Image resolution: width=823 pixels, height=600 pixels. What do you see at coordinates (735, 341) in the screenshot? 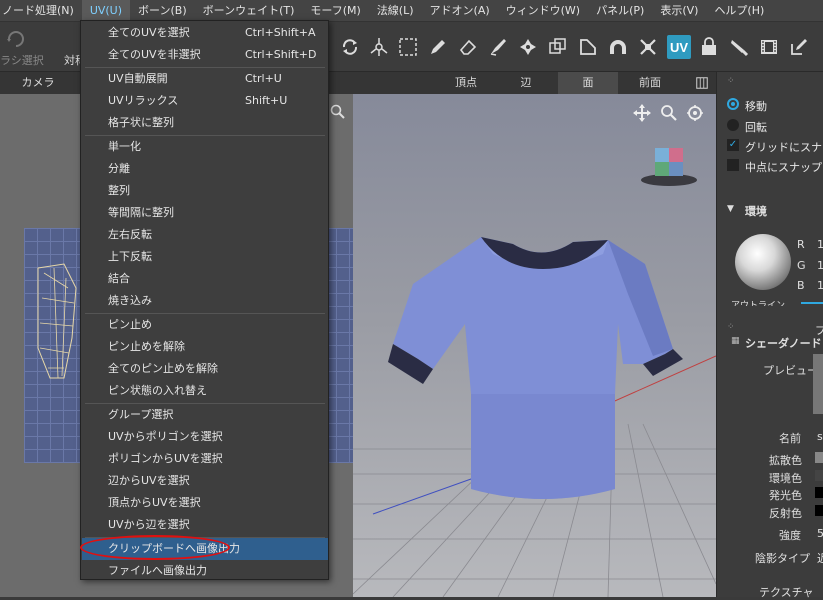
I see `shader-node-icon: ▦` at bounding box center [735, 341].